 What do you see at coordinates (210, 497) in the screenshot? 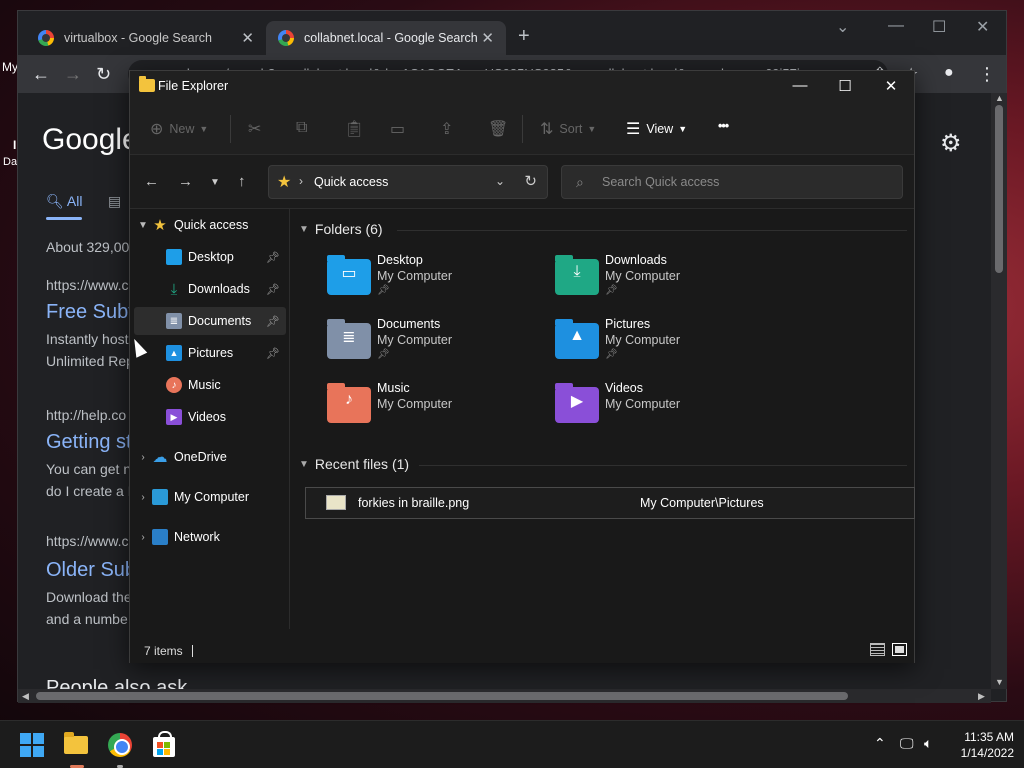
I see `nav-item-my-computer: › My Computer` at bounding box center [210, 497].